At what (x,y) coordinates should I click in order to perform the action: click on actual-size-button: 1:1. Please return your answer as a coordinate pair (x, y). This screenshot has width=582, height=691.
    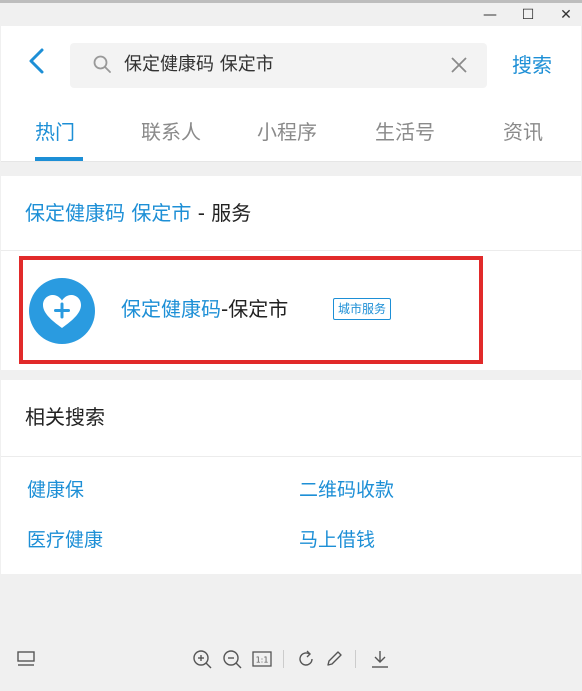
    Looking at the image, I should click on (262, 659).